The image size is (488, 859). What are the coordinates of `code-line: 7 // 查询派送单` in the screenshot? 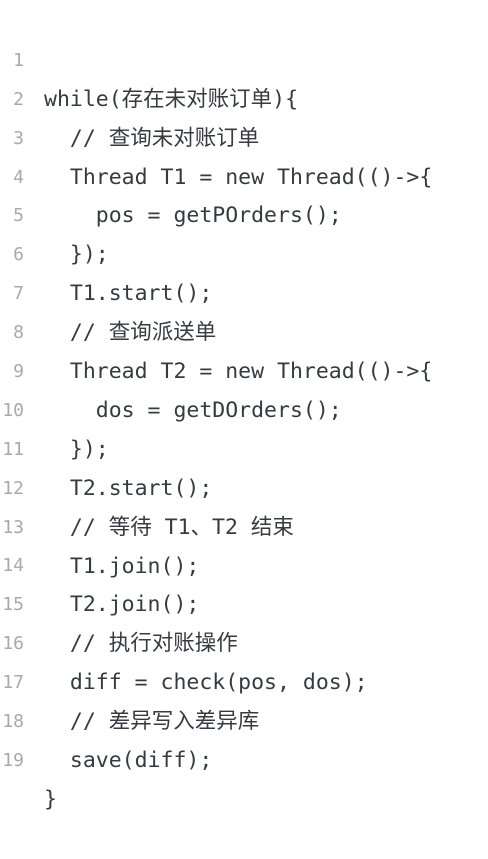 It's located at (244, 290).